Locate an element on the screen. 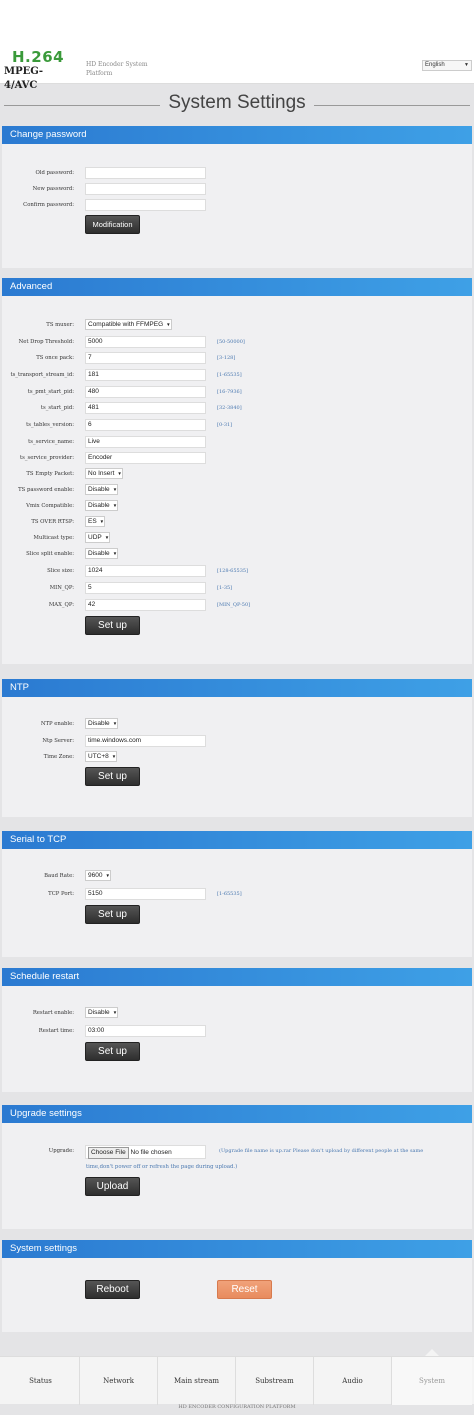  advanced-select-value: UDP is located at coordinates (95, 537).